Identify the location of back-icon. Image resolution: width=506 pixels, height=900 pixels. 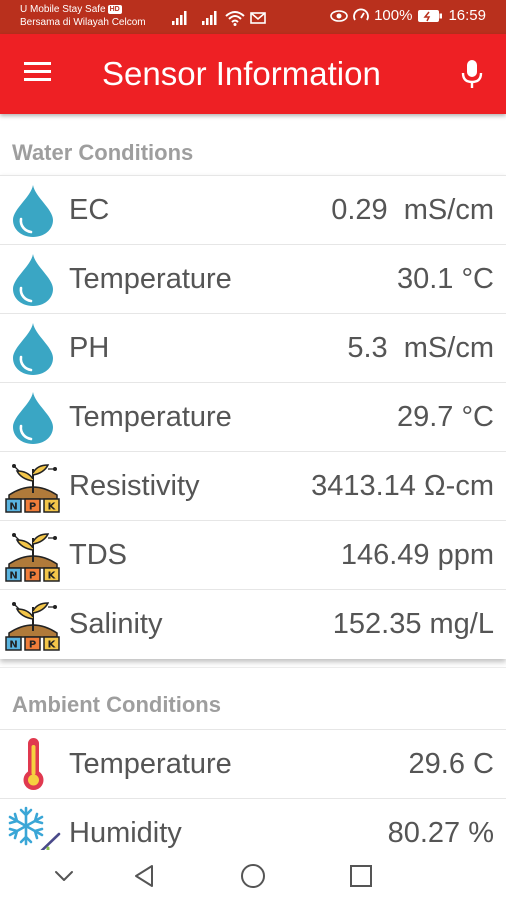
(145, 876).